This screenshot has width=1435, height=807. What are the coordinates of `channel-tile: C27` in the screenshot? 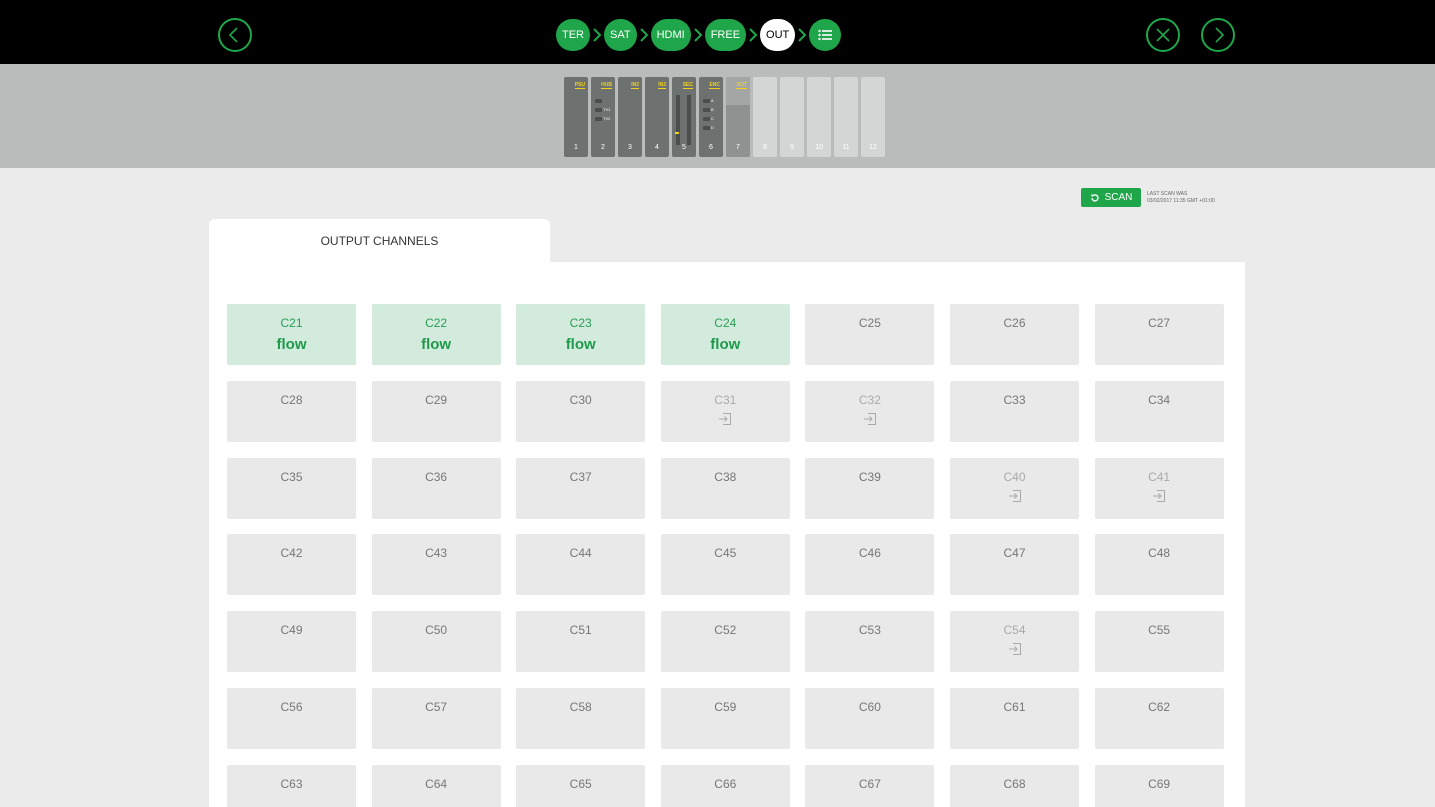 It's located at (1159, 334).